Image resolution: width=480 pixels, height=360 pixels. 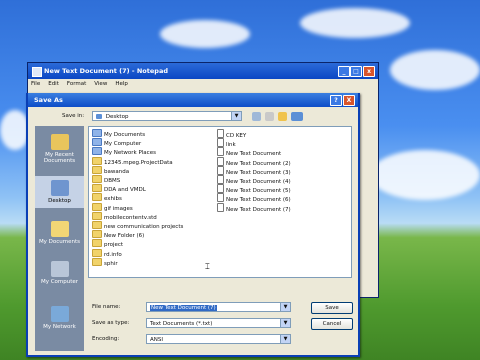 What do you see at coordinates (356, 71) in the screenshot?
I see `maximize-button: □` at bounding box center [356, 71].